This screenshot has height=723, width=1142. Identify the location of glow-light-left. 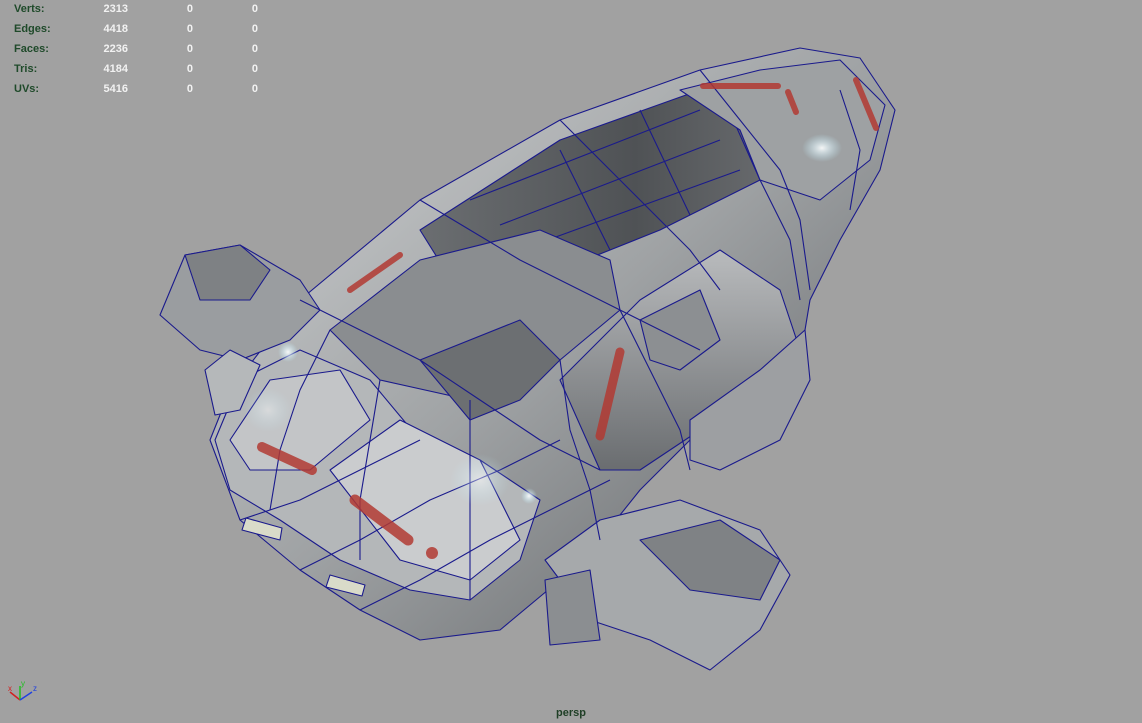
(288, 352).